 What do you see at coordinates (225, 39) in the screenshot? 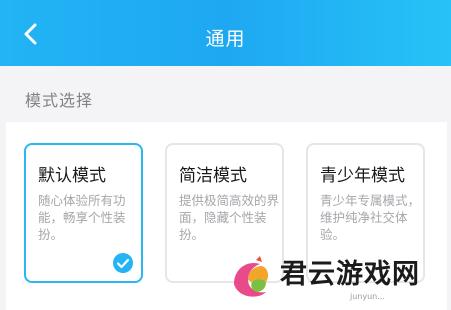
I see `page-title: 通用` at bounding box center [225, 39].